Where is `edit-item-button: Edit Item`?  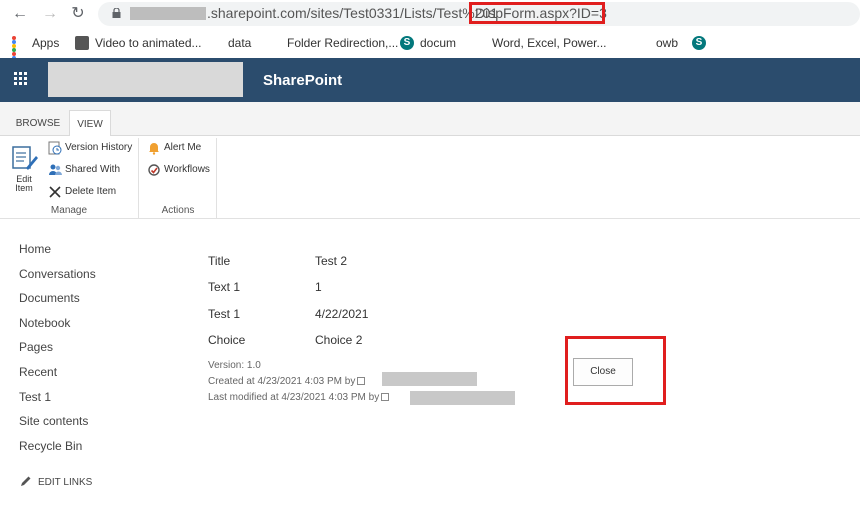 edit-item-button: Edit Item is located at coordinates (24, 168).